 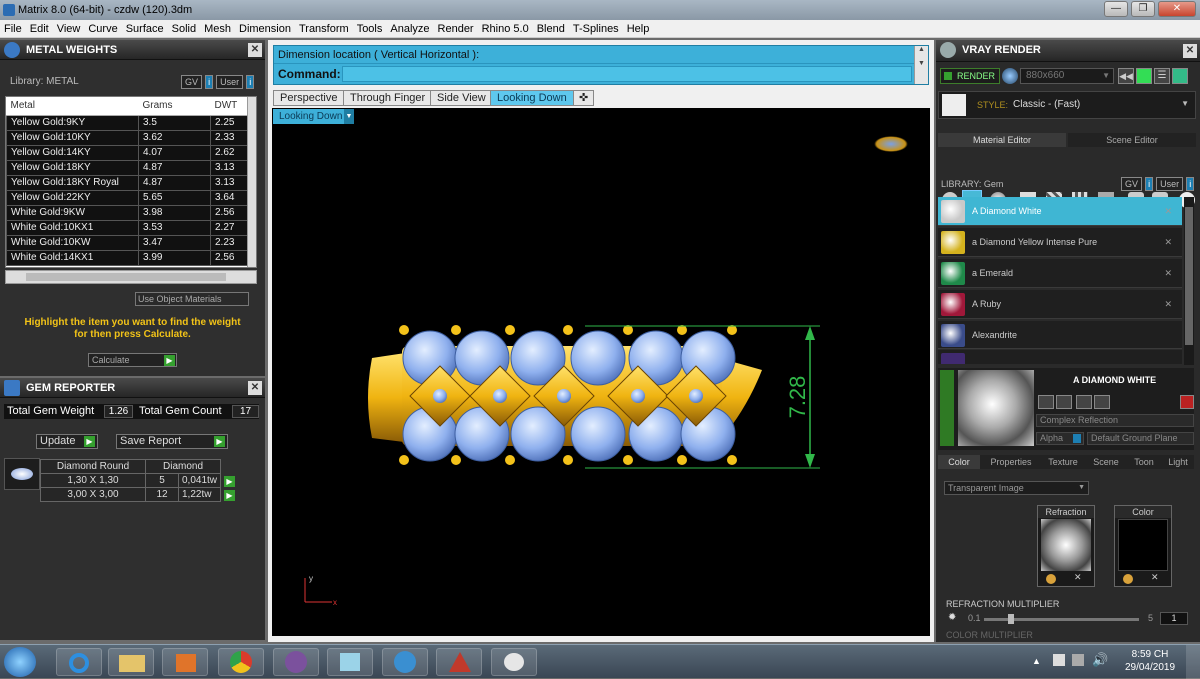 I want to click on reflection-select: Complex Reflection, so click(x=1115, y=420).